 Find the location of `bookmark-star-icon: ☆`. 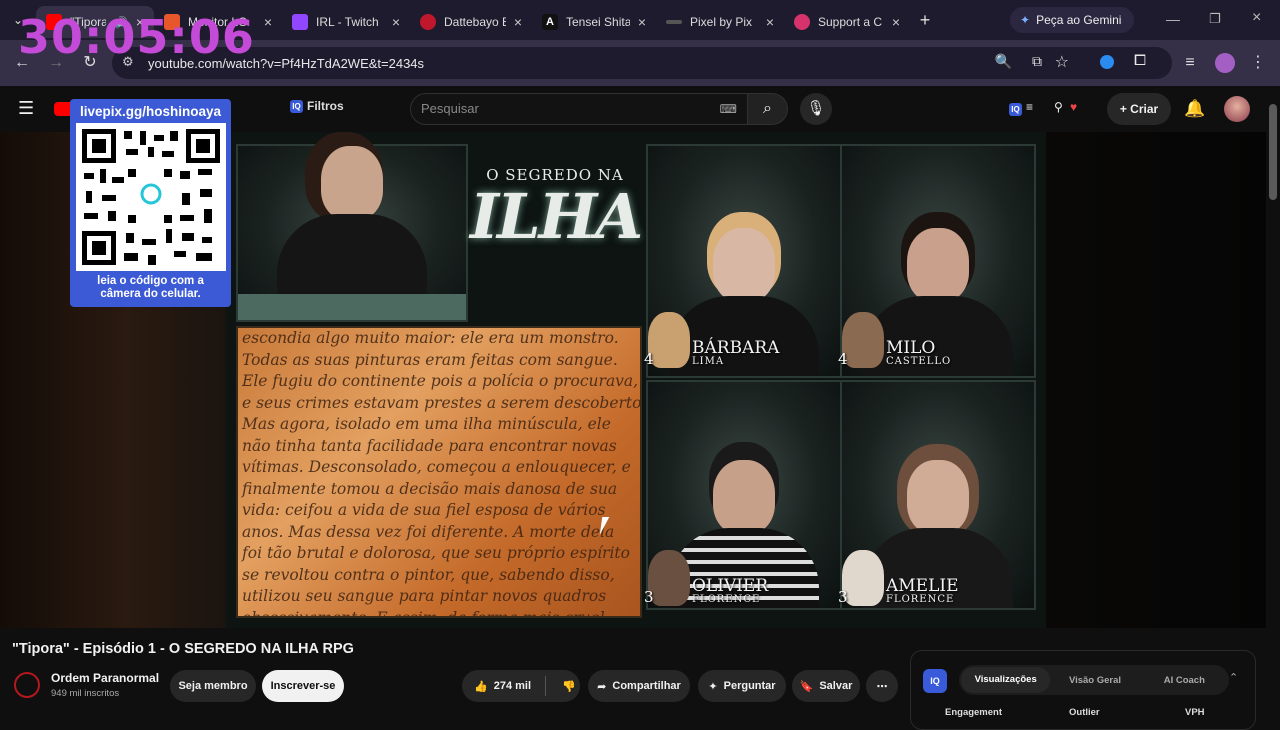

bookmark-star-icon: ☆ is located at coordinates (1062, 62).